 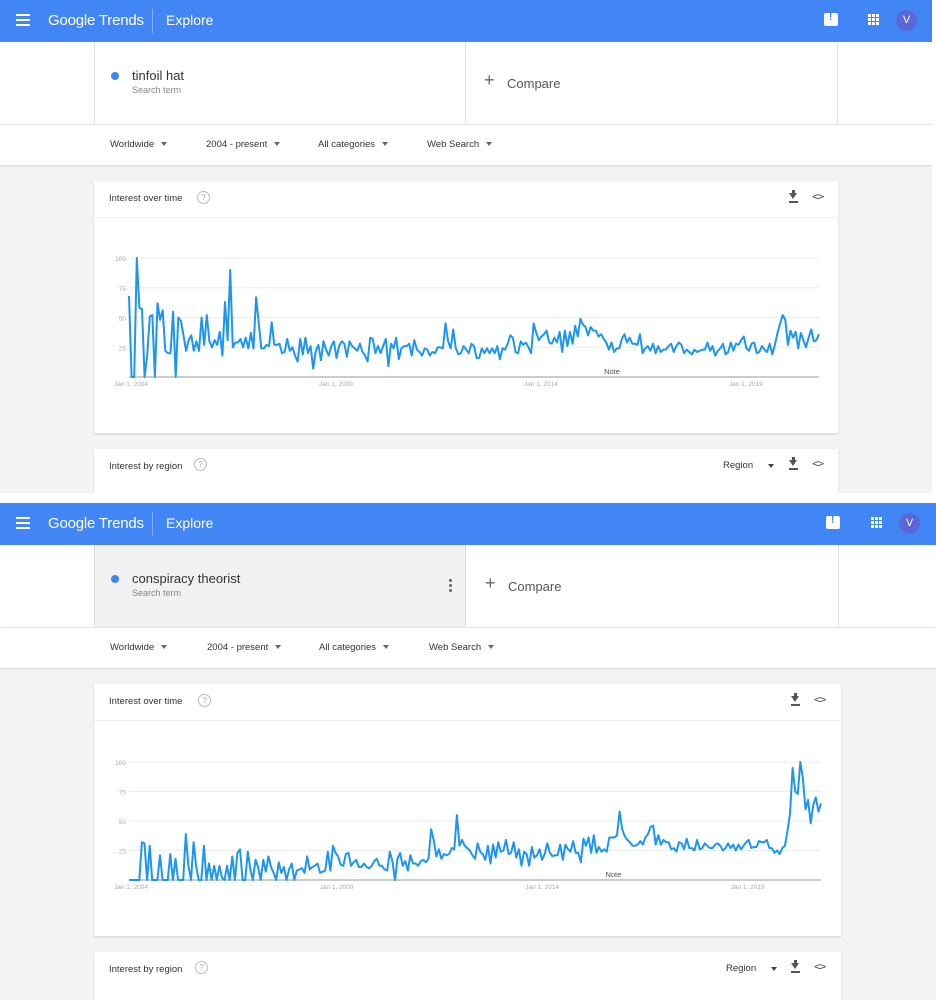 I want to click on search-terms-bar: tinfoil hat Search term + Compare, so click(x=466, y=83).